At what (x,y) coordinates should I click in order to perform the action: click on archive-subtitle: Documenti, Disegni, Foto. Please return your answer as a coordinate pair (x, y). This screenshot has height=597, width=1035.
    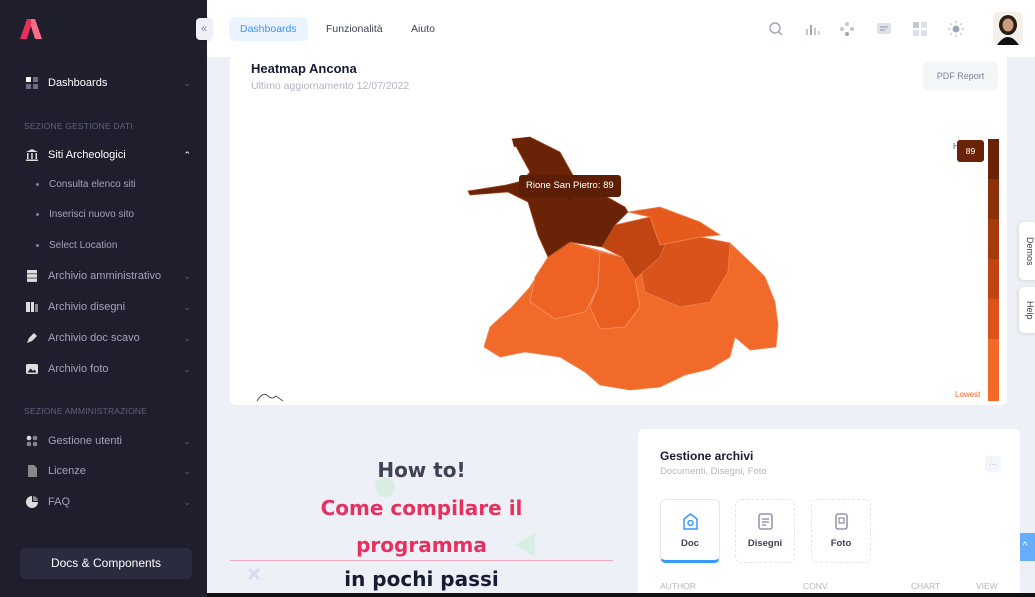
    Looking at the image, I should click on (713, 471).